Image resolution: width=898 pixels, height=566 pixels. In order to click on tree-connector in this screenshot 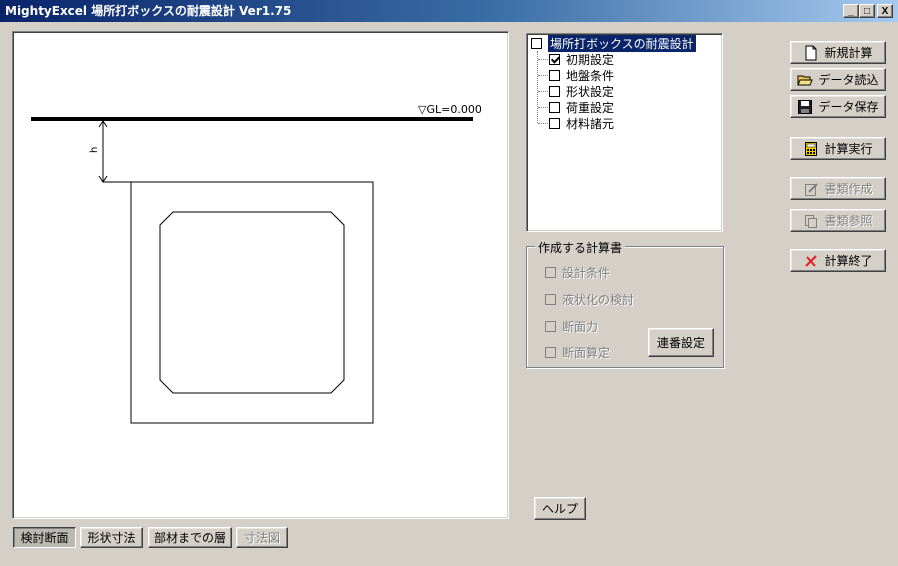, I will do `click(543, 87)`.